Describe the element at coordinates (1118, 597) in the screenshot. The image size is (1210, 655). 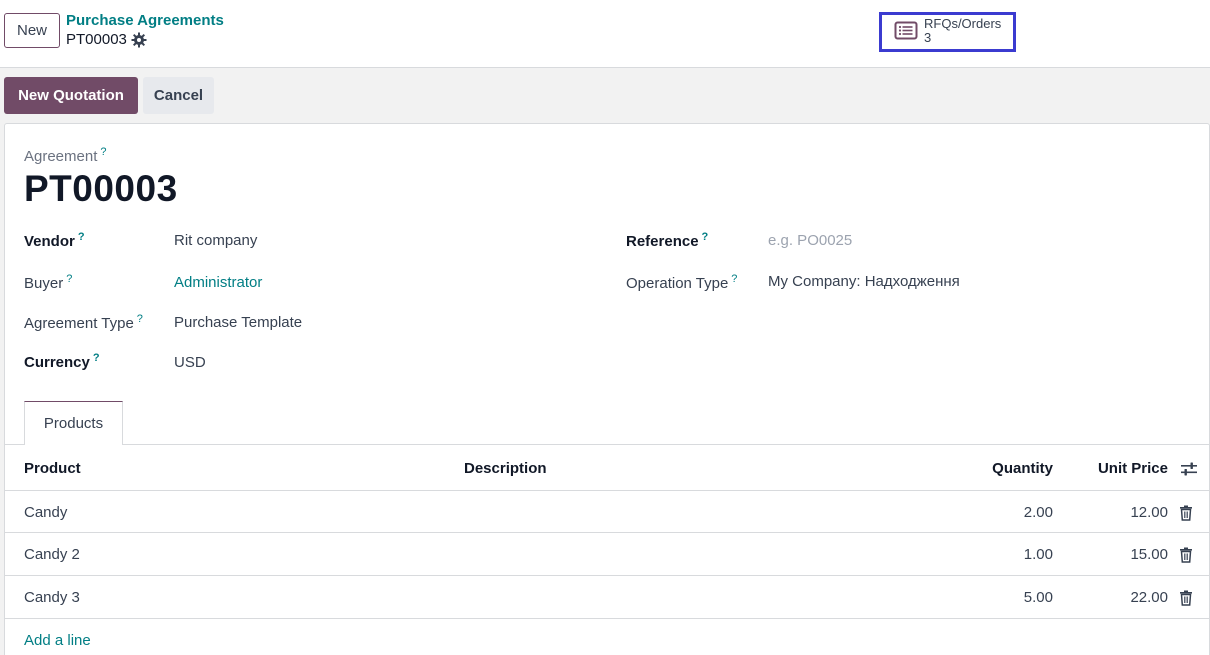
I see `table-row-unit-price: 22.00` at that location.